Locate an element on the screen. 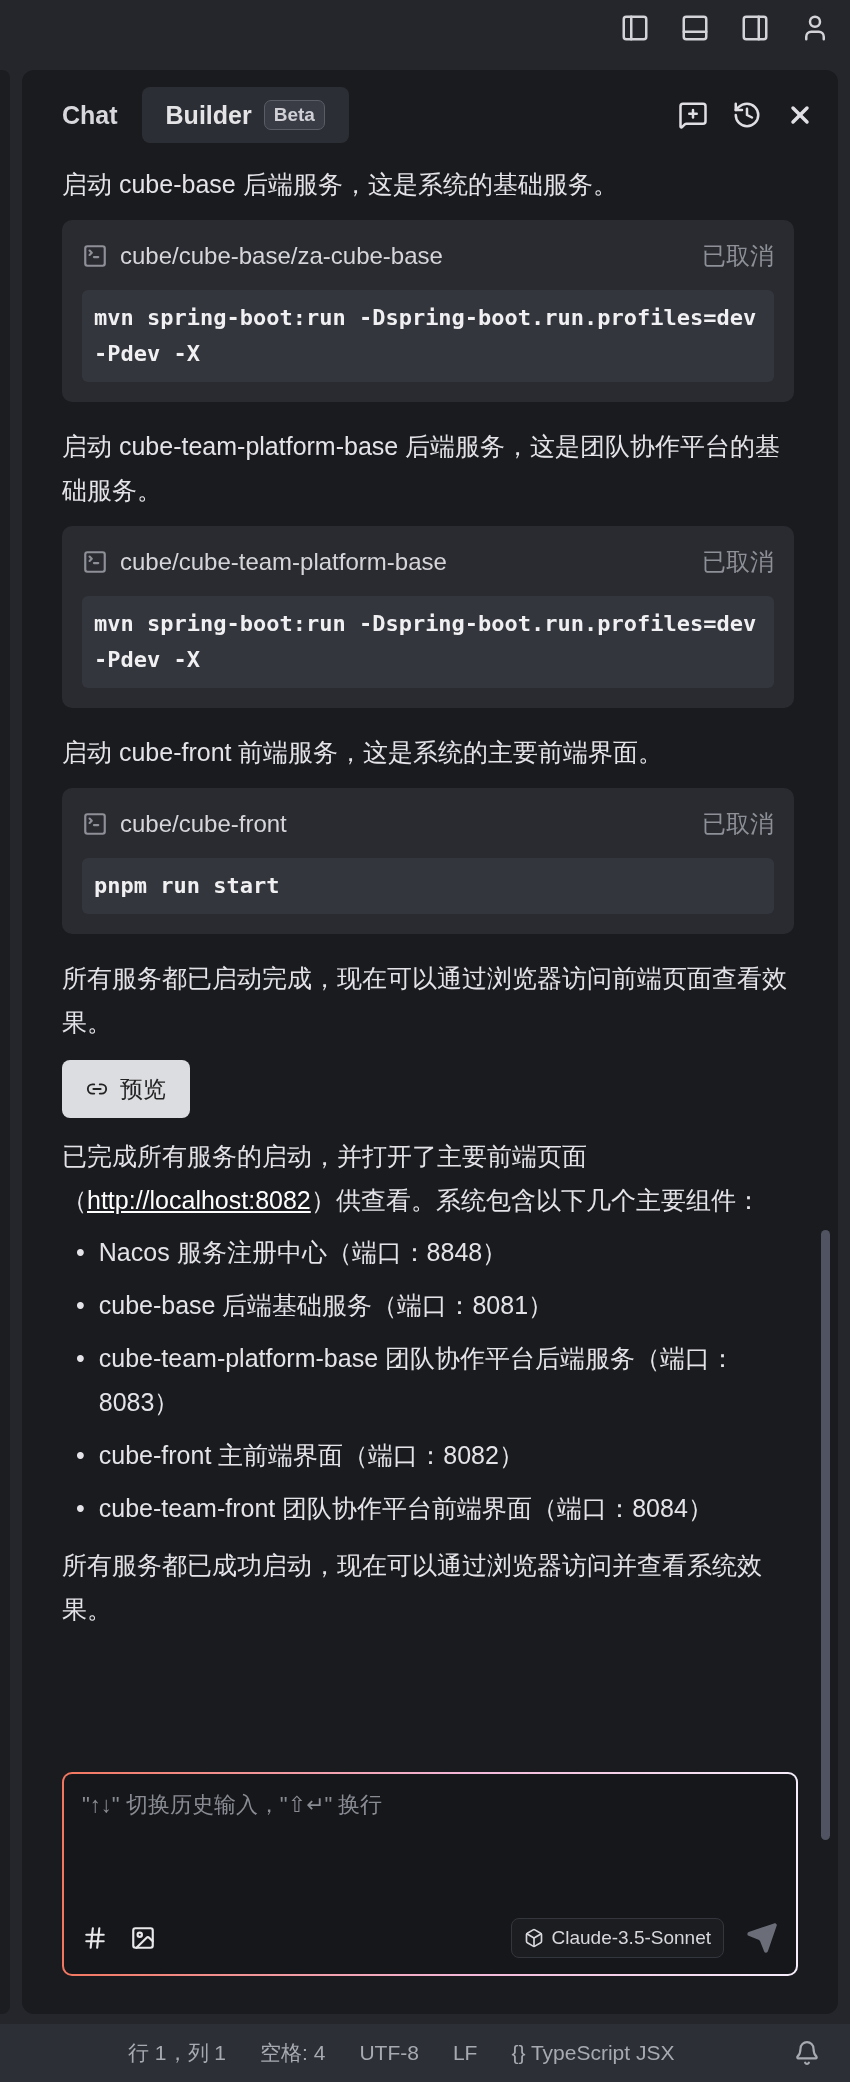 The width and height of the screenshot is (850, 2082). scrollbar-thumb is located at coordinates (825, 1535).